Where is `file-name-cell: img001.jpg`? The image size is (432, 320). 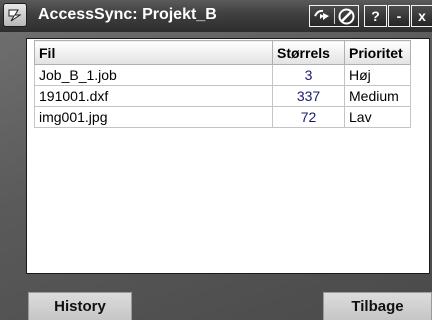
file-name-cell: img001.jpg is located at coordinates (153, 117).